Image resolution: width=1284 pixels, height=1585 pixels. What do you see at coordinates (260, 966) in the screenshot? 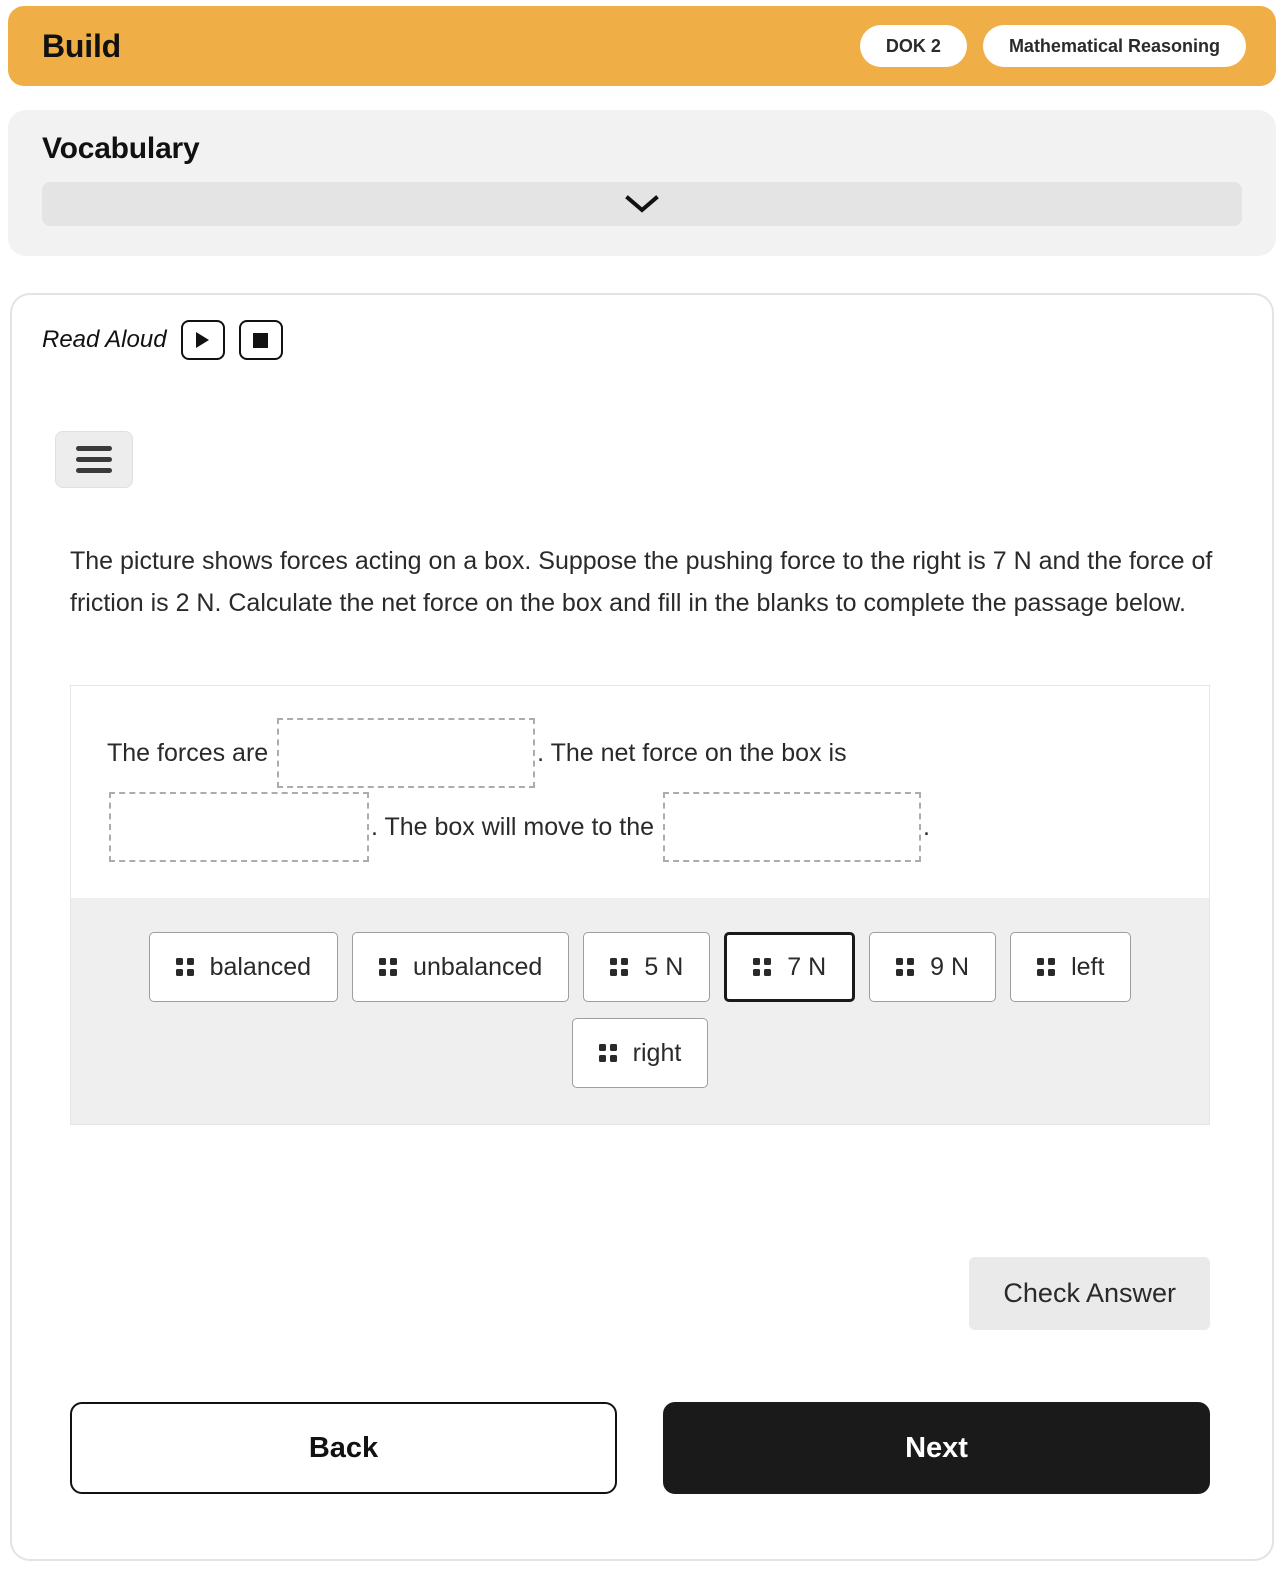
I see `answer-chip-label: balanced` at bounding box center [260, 966].